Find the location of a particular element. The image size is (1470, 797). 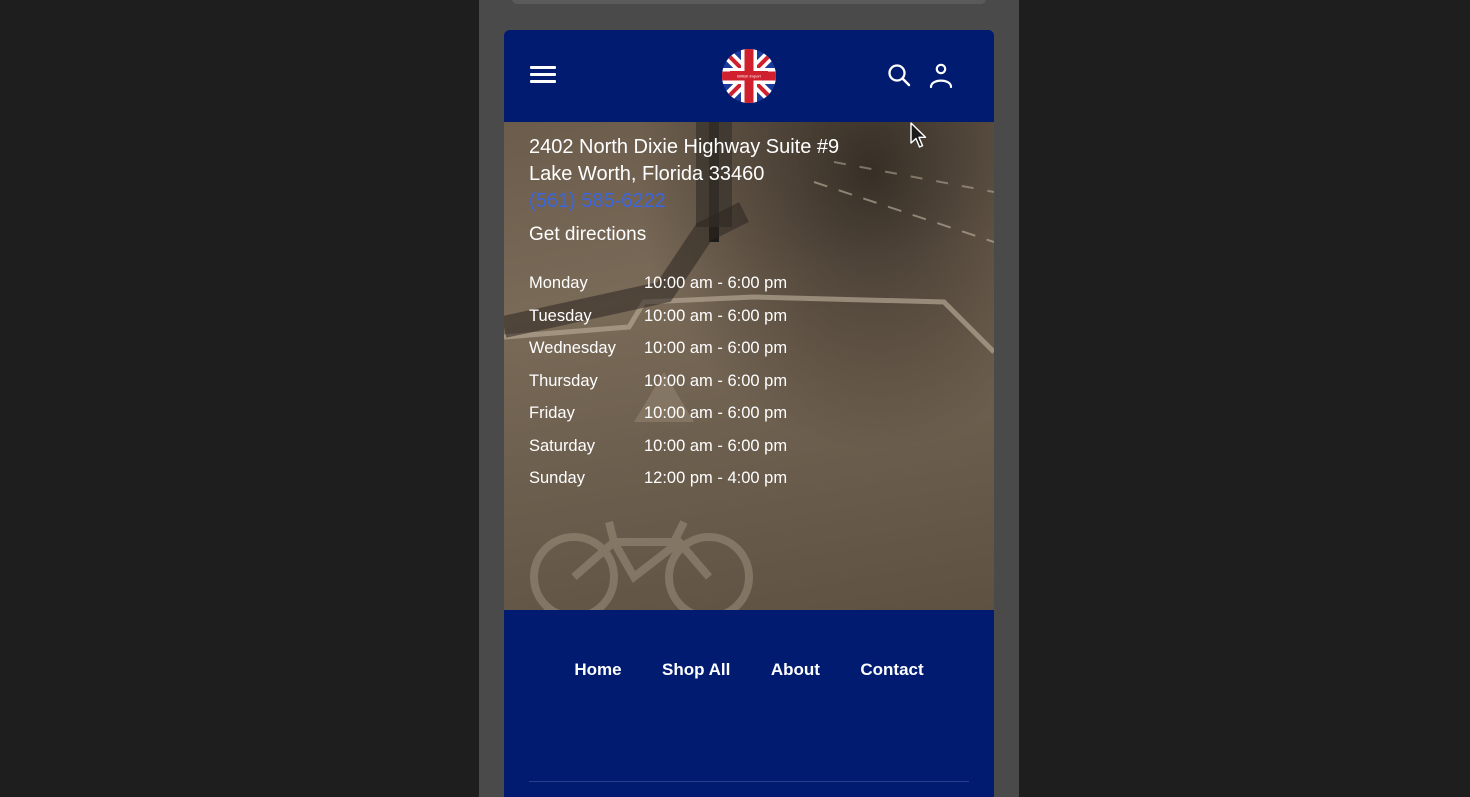

account-icon is located at coordinates (941, 76).